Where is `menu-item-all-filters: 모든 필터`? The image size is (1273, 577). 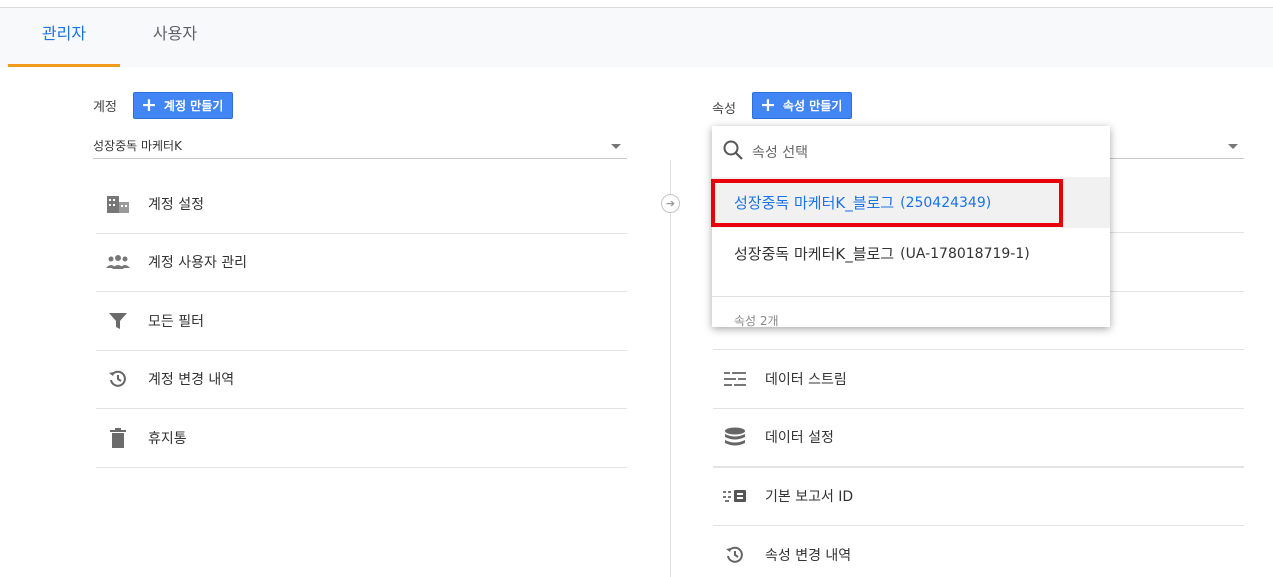 menu-item-all-filters: 모든 필터 is located at coordinates (361, 321).